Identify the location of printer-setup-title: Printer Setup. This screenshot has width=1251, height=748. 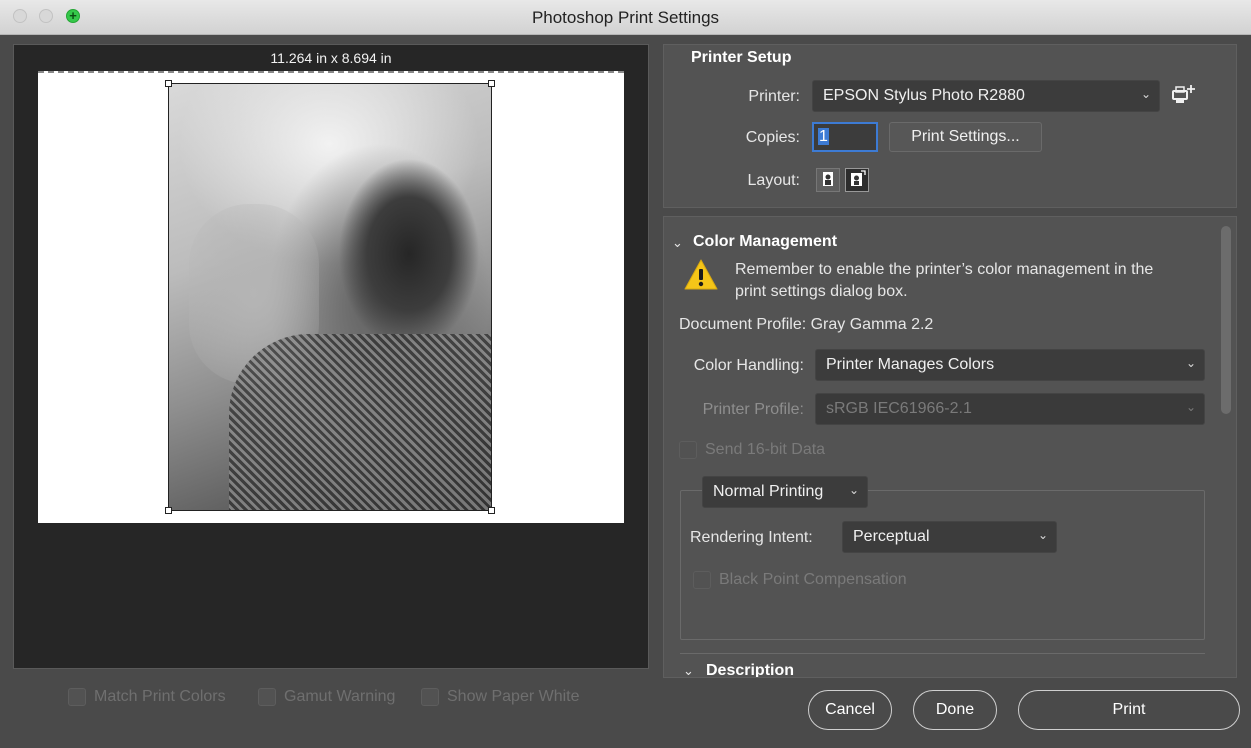
(741, 57).